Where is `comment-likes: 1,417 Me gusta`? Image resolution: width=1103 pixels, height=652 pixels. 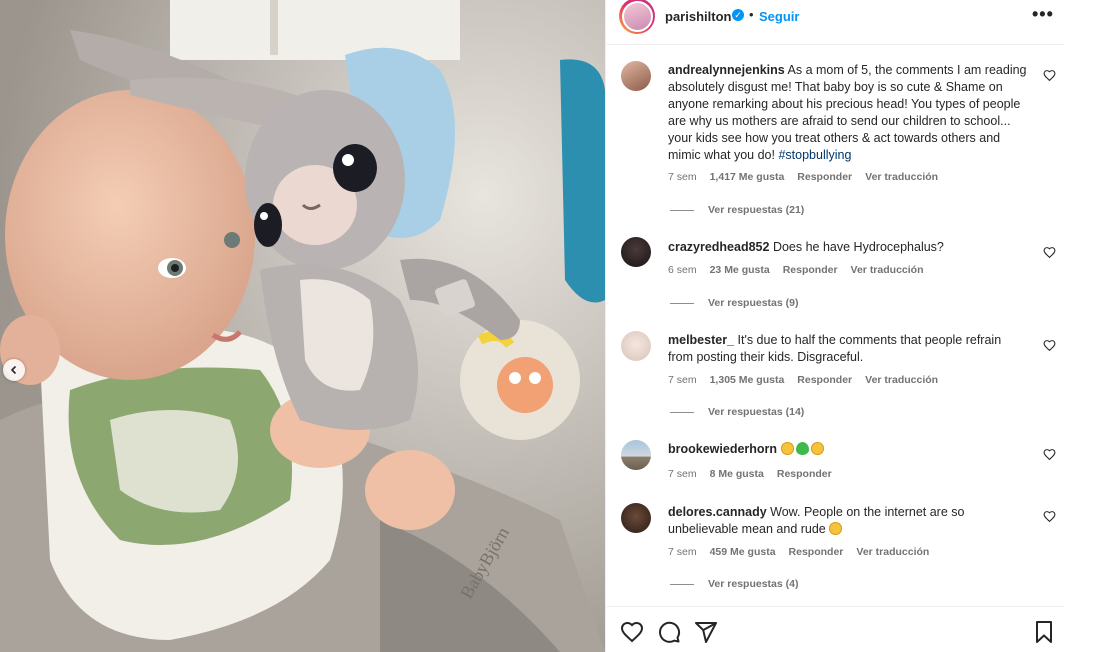 comment-likes: 1,417 Me gusta is located at coordinates (747, 177).